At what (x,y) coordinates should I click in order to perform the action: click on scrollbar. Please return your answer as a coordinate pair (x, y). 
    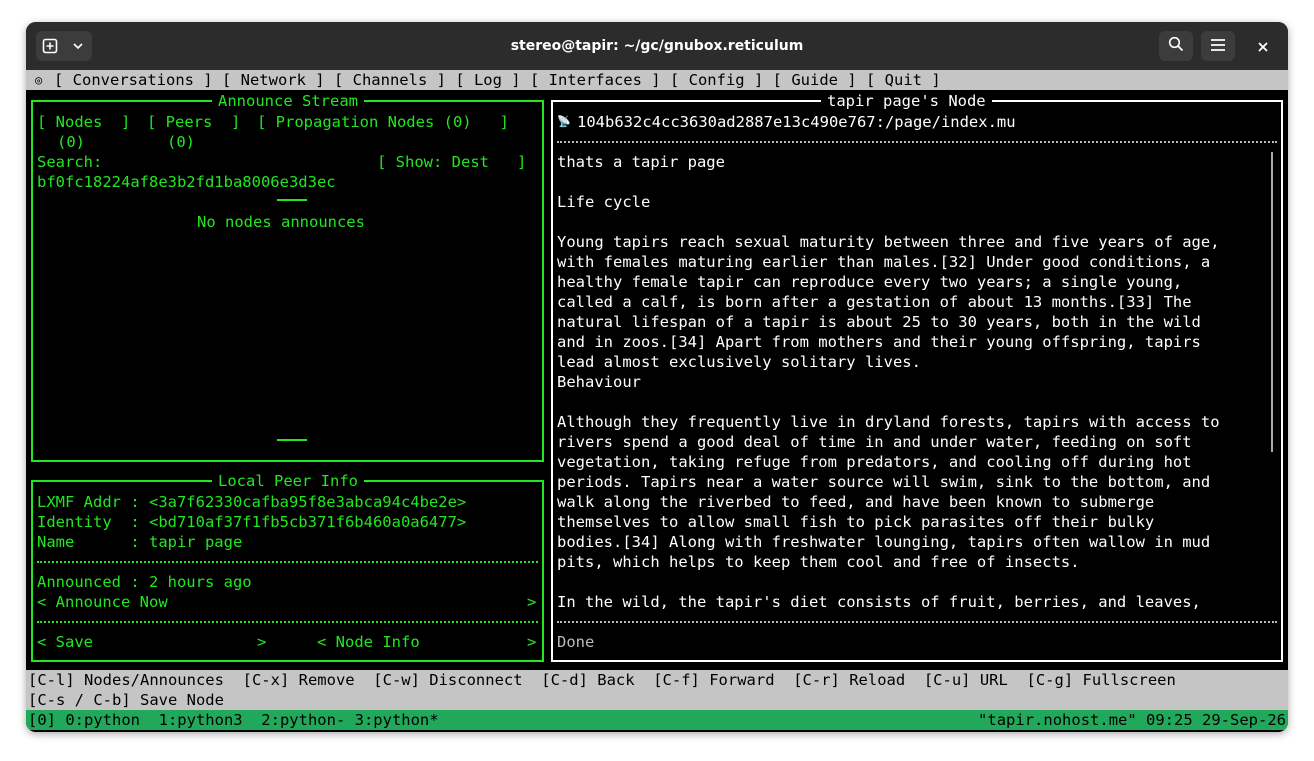
    Looking at the image, I should click on (1272, 302).